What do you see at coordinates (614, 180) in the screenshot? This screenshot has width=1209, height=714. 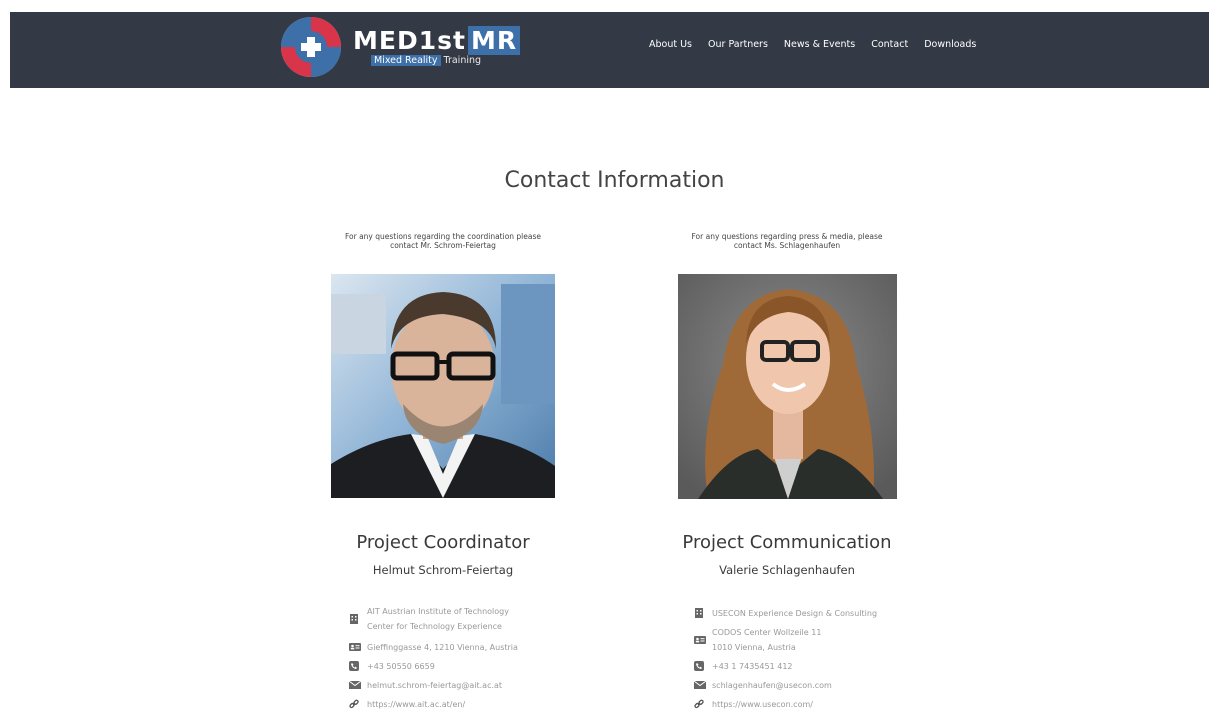 I see `page-title: Contact Information` at bounding box center [614, 180].